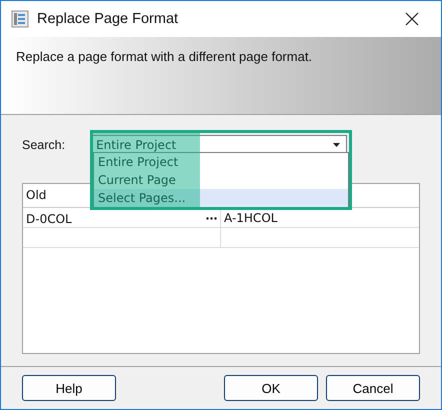 The width and height of the screenshot is (442, 410). Describe the element at coordinates (36, 195) in the screenshot. I see `column-header: Old` at that location.